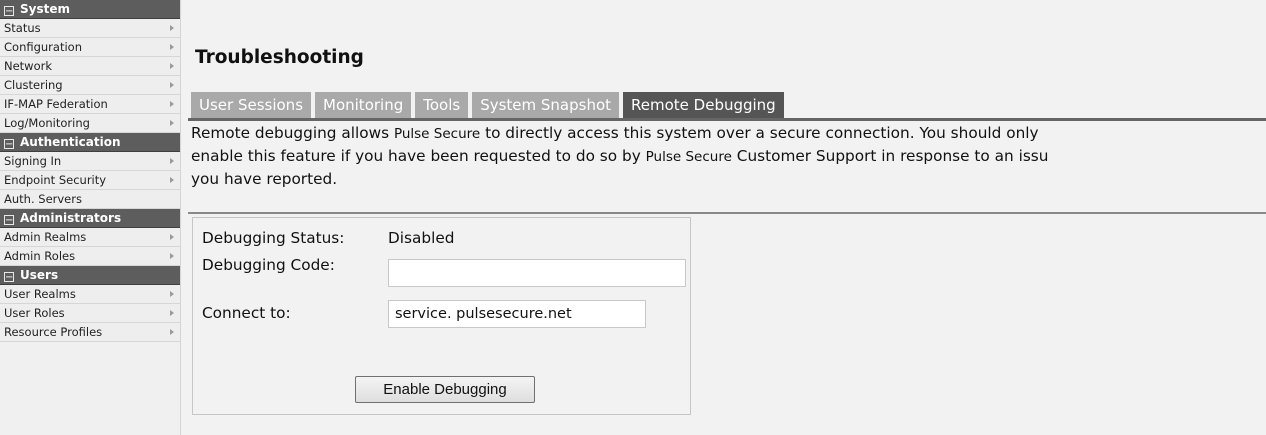 Image resolution: width=1266 pixels, height=435 pixels. I want to click on sidebar-section-users: − Users, so click(90, 275).